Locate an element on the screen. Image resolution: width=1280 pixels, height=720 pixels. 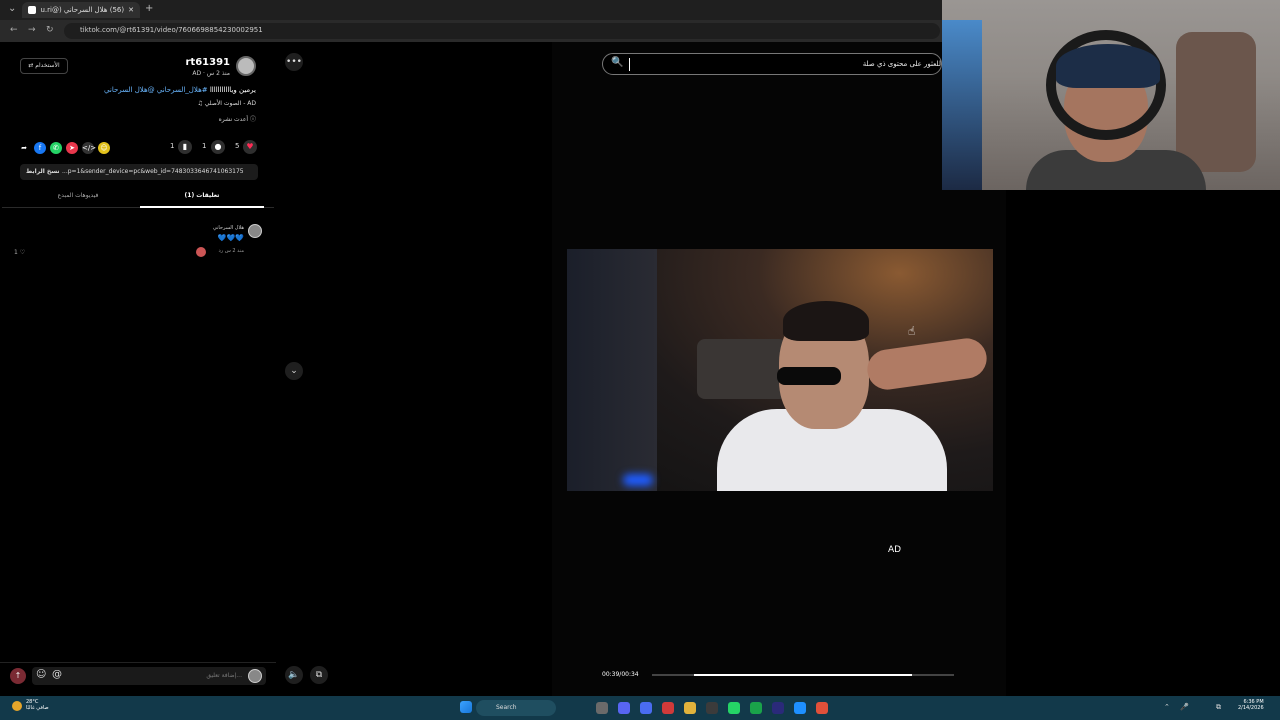
webcam-cap is located at coordinates (1108, 66).